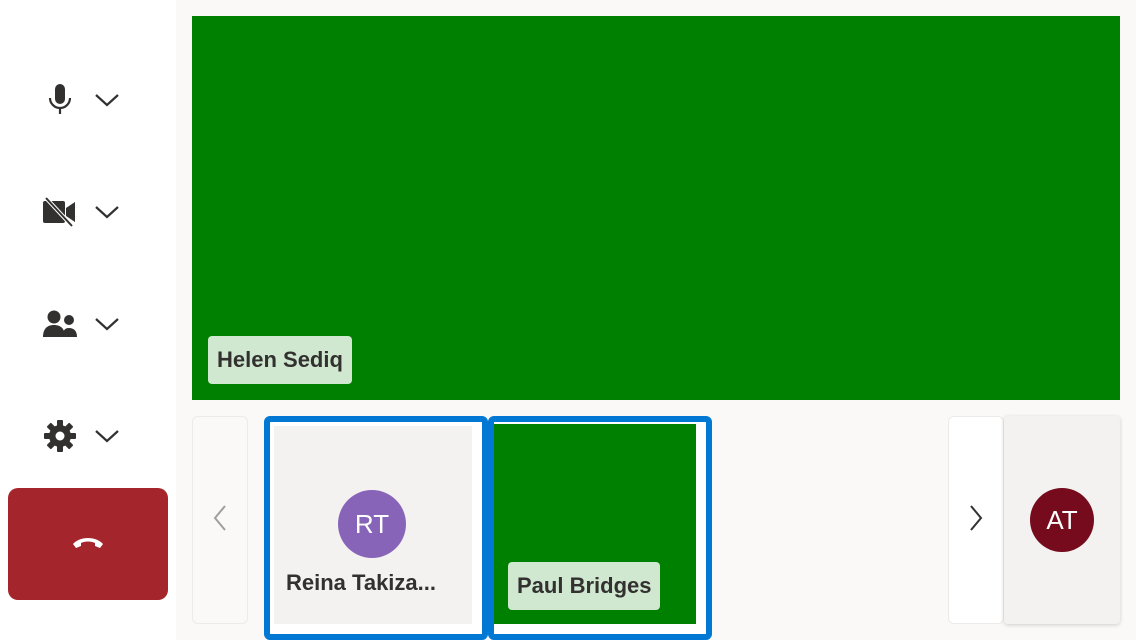  I want to click on gallery-next-button, so click(976, 520).